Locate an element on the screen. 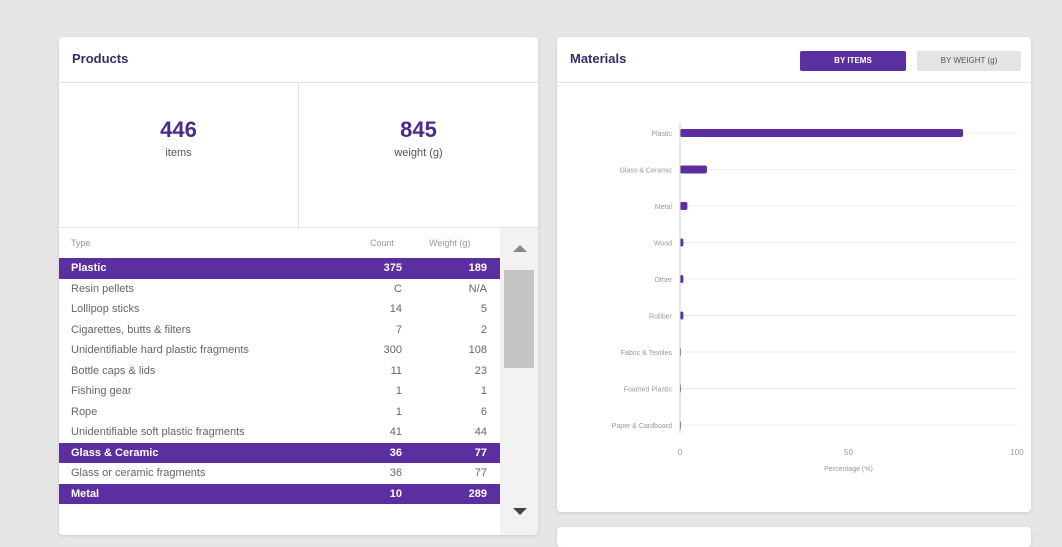 The image size is (1062, 547). by-weight-button: BY WEIGHT (g) is located at coordinates (969, 61).